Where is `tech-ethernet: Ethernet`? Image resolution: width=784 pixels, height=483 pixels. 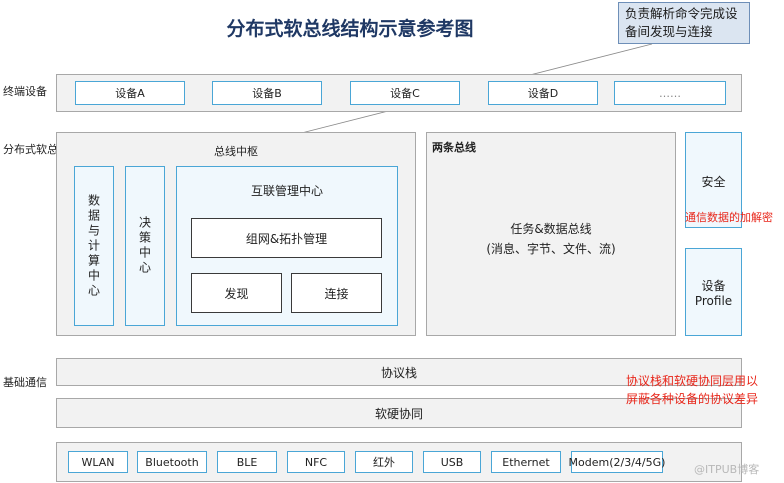
tech-ethernet: Ethernet is located at coordinates (526, 462).